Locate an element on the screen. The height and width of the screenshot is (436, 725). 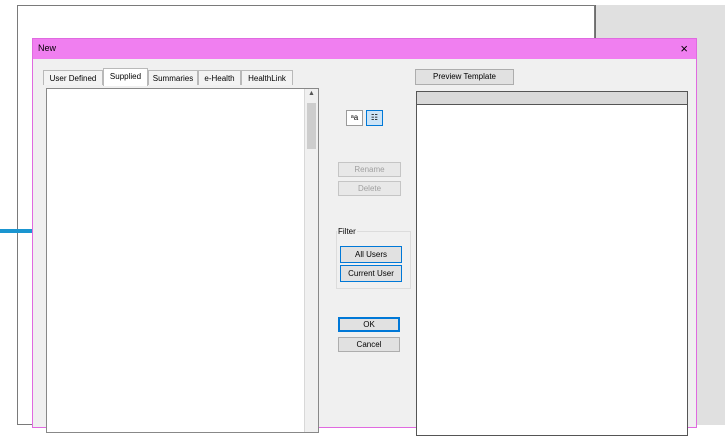
preview-template-button: Preview Template is located at coordinates (464, 77).